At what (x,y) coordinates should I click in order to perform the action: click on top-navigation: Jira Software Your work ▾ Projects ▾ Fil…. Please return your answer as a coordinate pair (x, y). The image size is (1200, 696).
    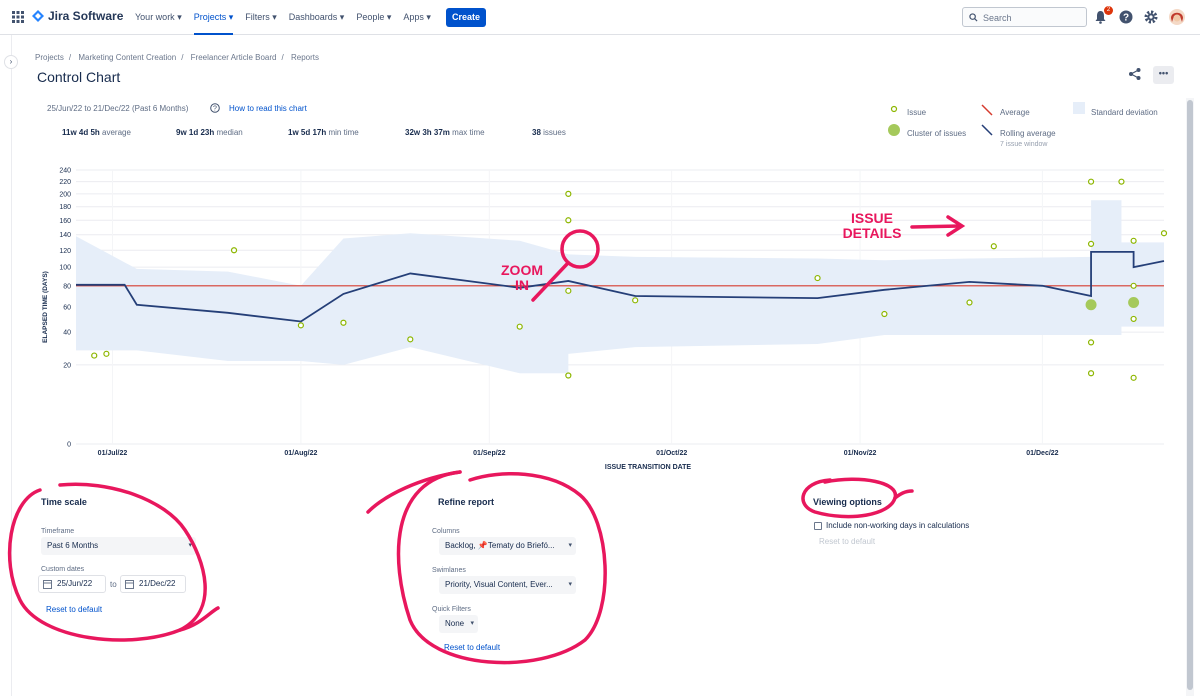
    Looking at the image, I should click on (600, 17).